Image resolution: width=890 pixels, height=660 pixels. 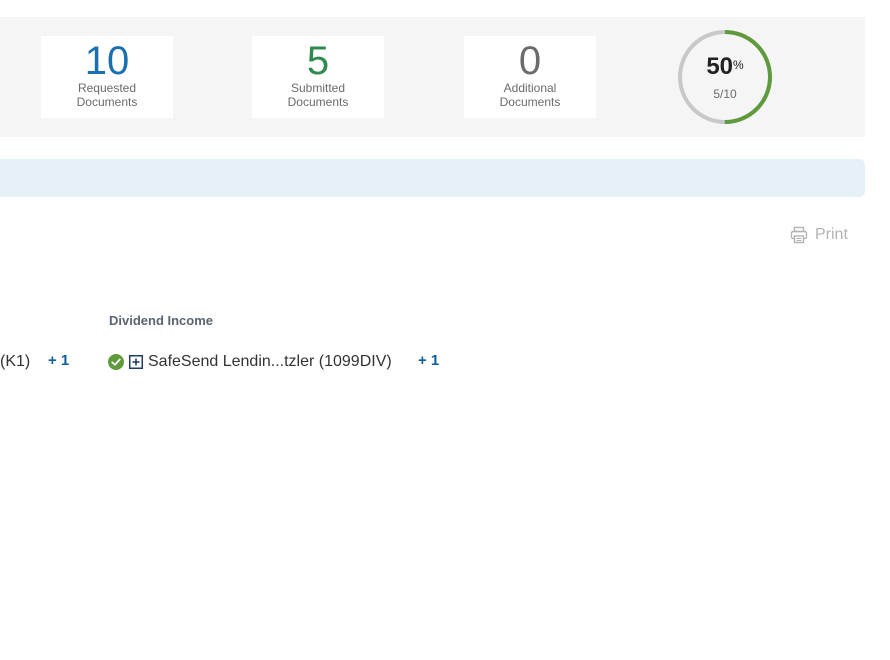 What do you see at coordinates (270, 361) in the screenshot?
I see `document-name-dividend: SafeSend Lendin...tzler (1099DIV)` at bounding box center [270, 361].